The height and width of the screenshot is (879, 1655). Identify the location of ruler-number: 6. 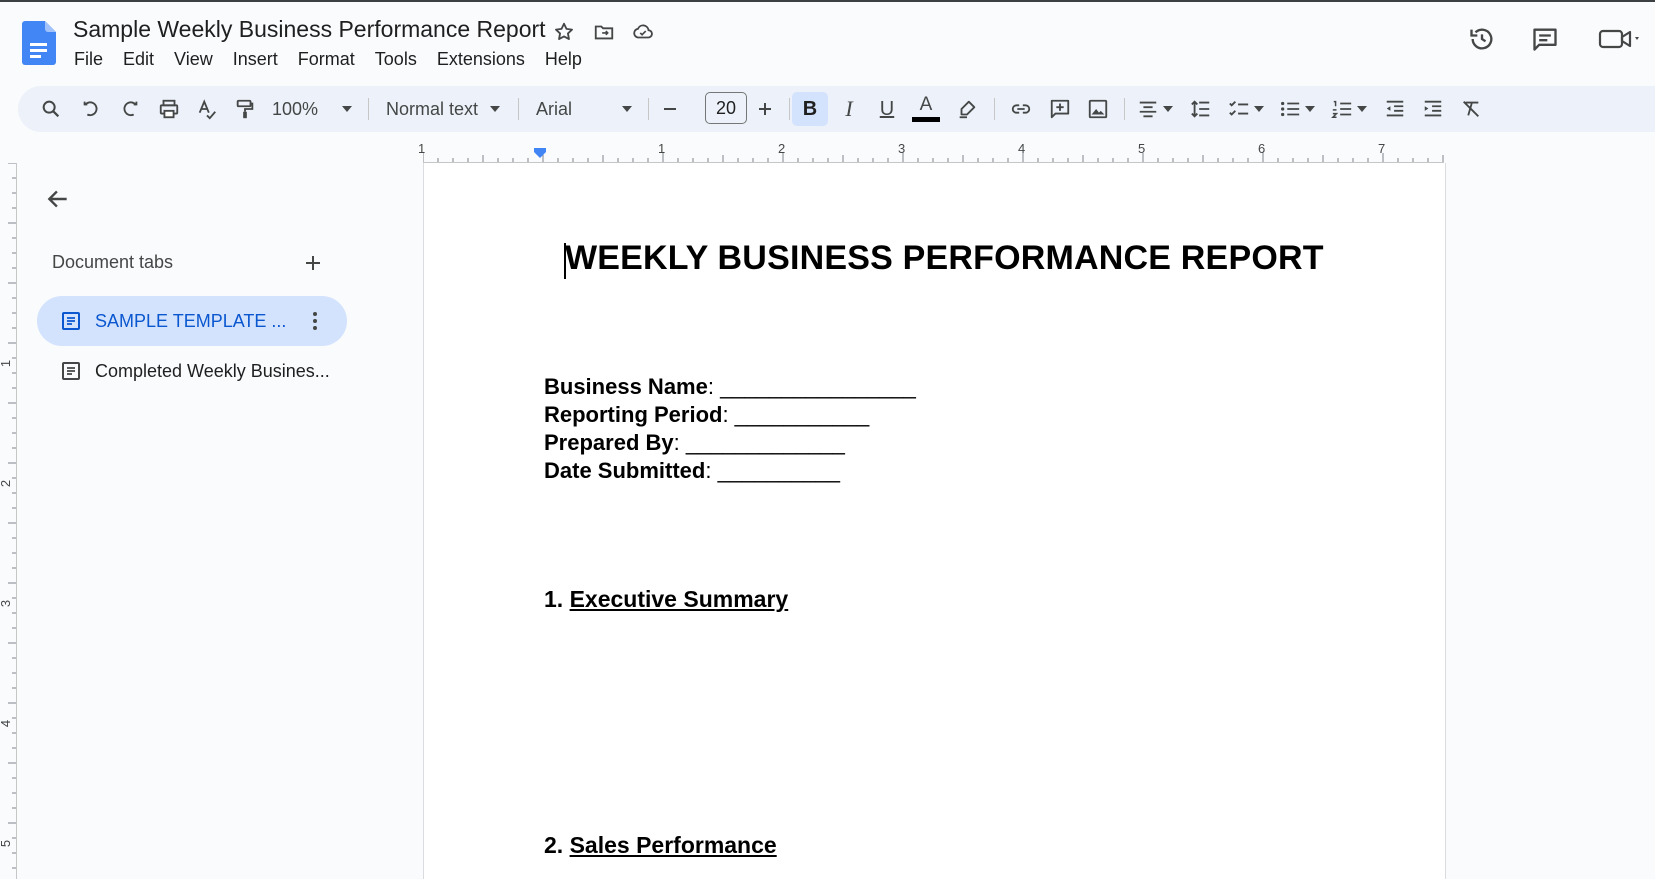
(1262, 148).